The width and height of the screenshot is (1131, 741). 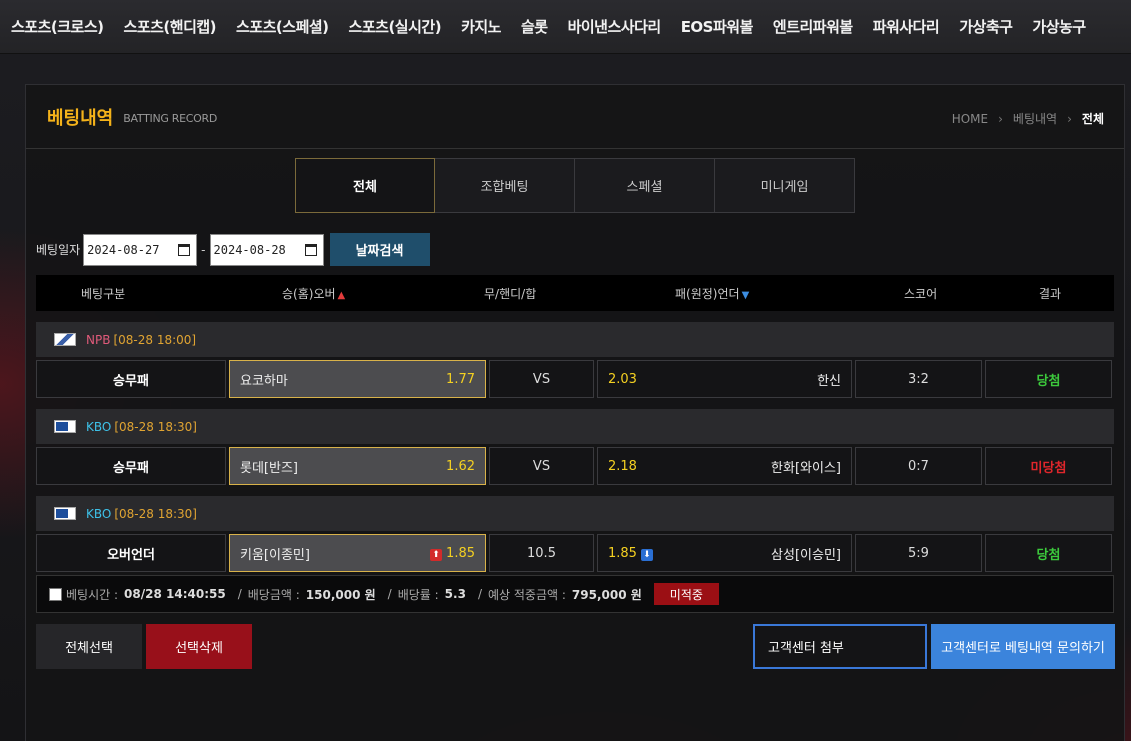 I want to click on home-team: 키움[이종민], so click(x=275, y=555).